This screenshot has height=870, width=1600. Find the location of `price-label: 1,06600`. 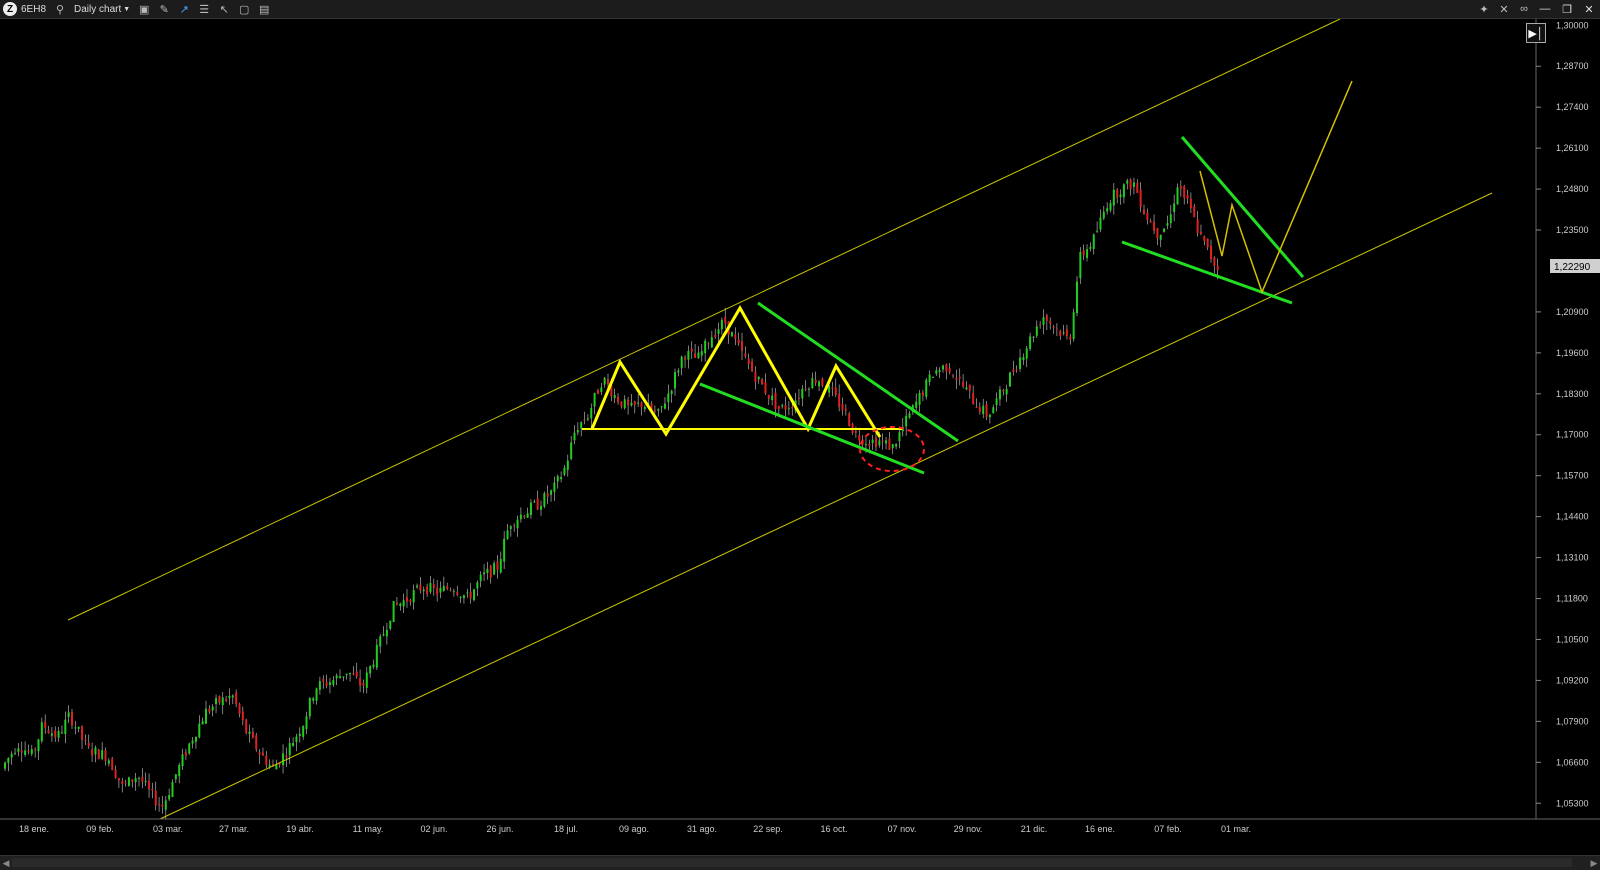

price-label: 1,06600 is located at coordinates (1572, 762).